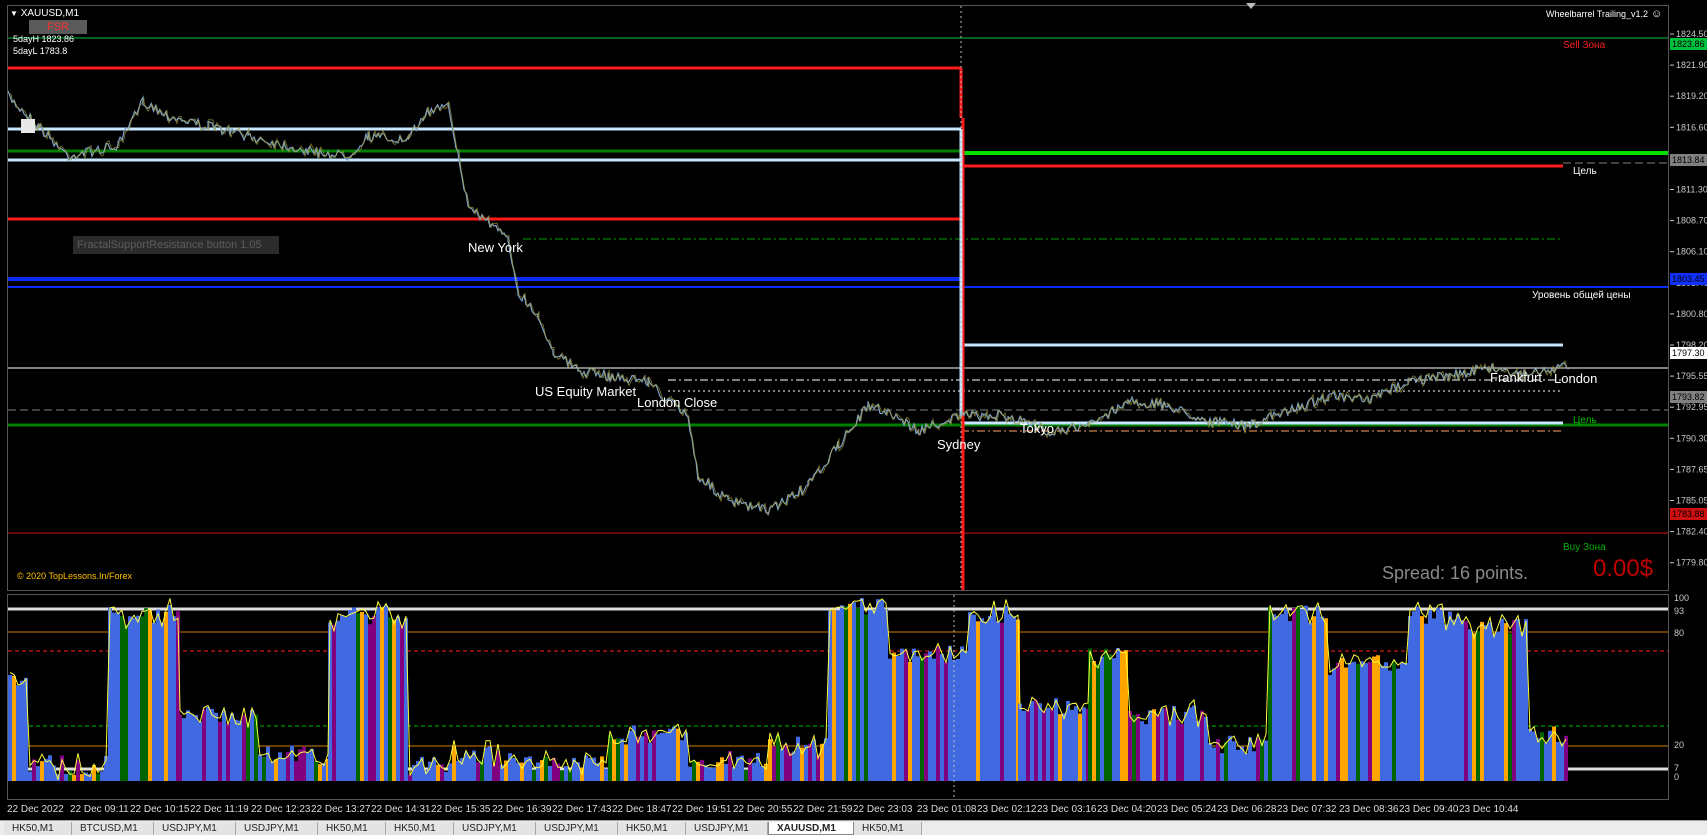  I want to click on price-tick-label: 1785.05, so click(1691, 501).